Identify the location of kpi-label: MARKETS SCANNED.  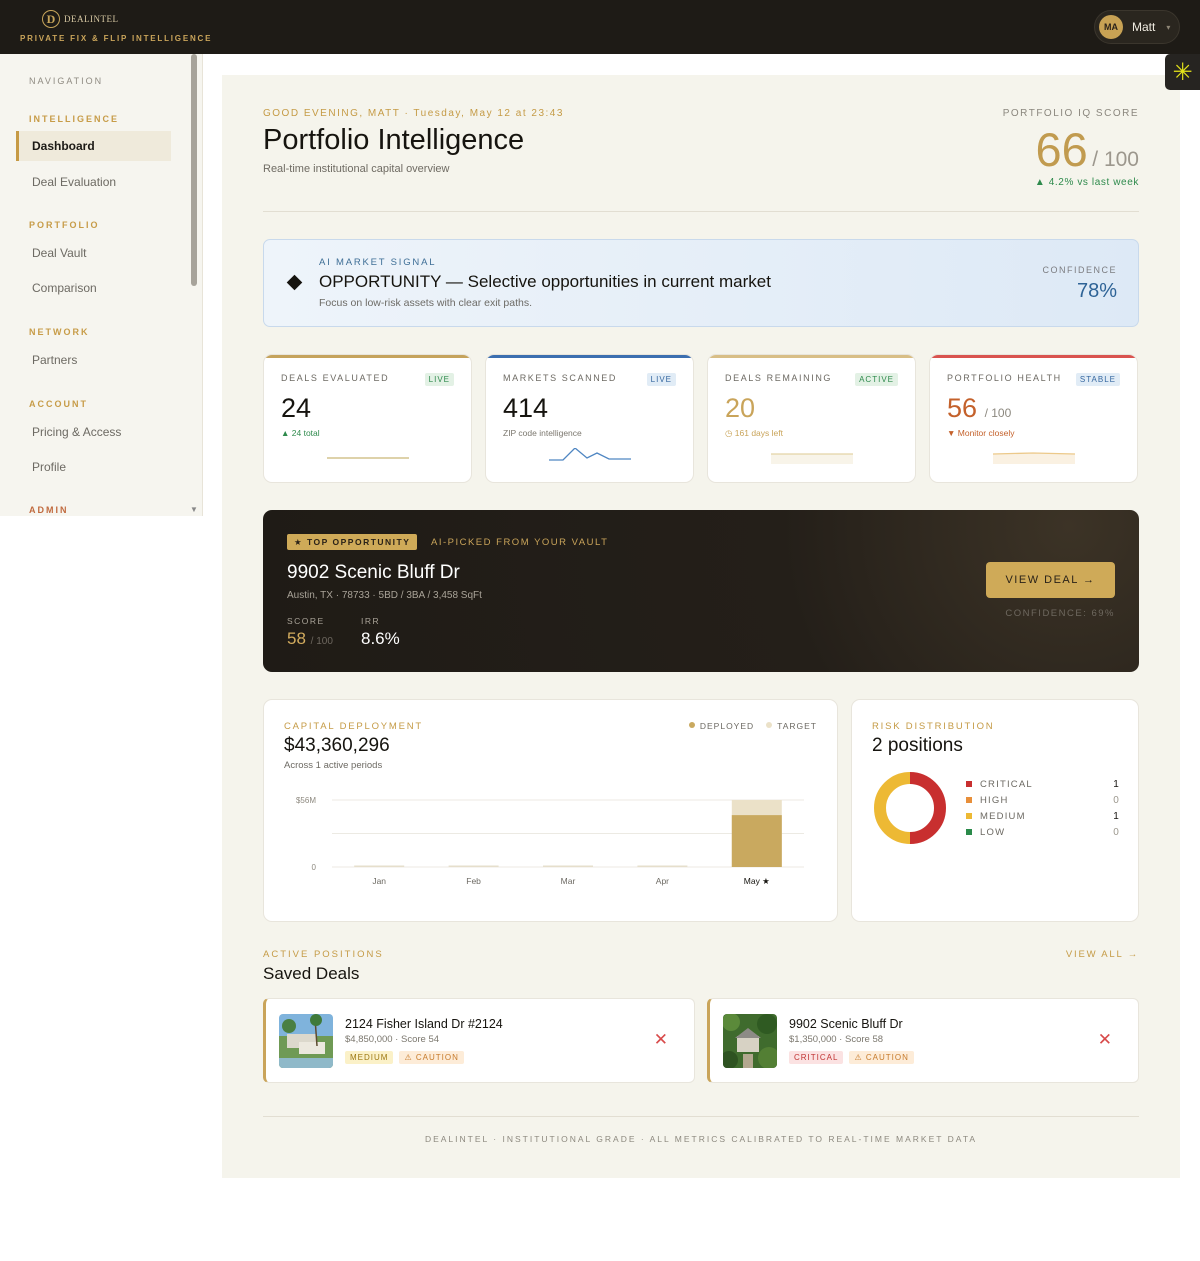
(560, 378).